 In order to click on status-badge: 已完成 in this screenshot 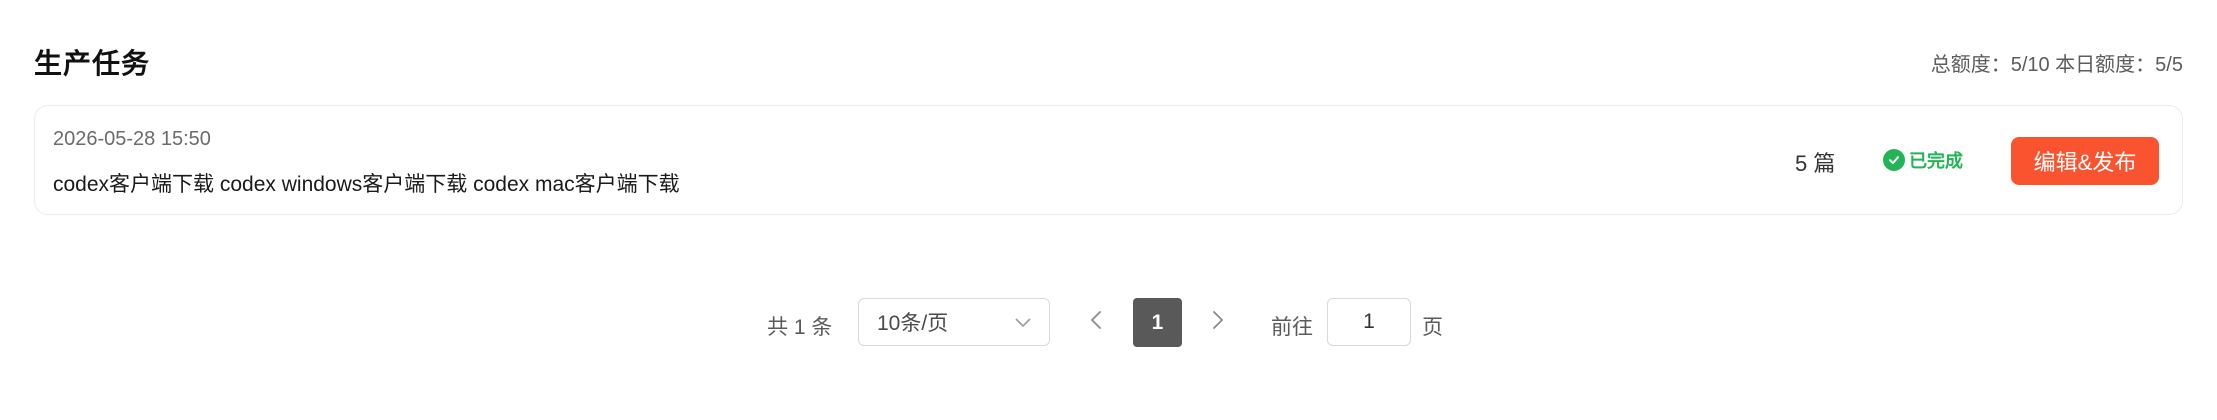, I will do `click(1923, 160)`.